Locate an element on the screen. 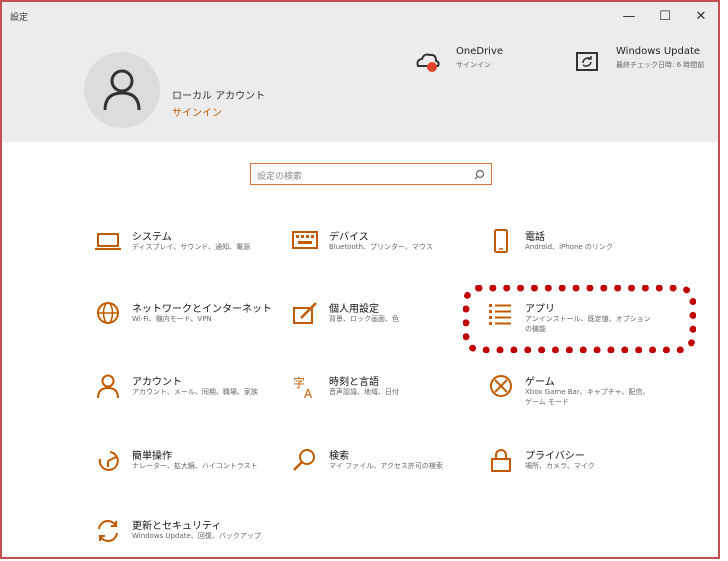  tile-title: アカウント is located at coordinates (157, 382).